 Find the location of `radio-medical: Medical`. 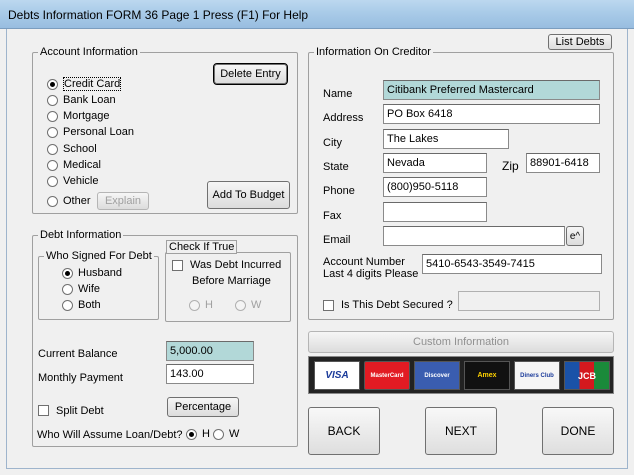

radio-medical: Medical is located at coordinates (74, 165).